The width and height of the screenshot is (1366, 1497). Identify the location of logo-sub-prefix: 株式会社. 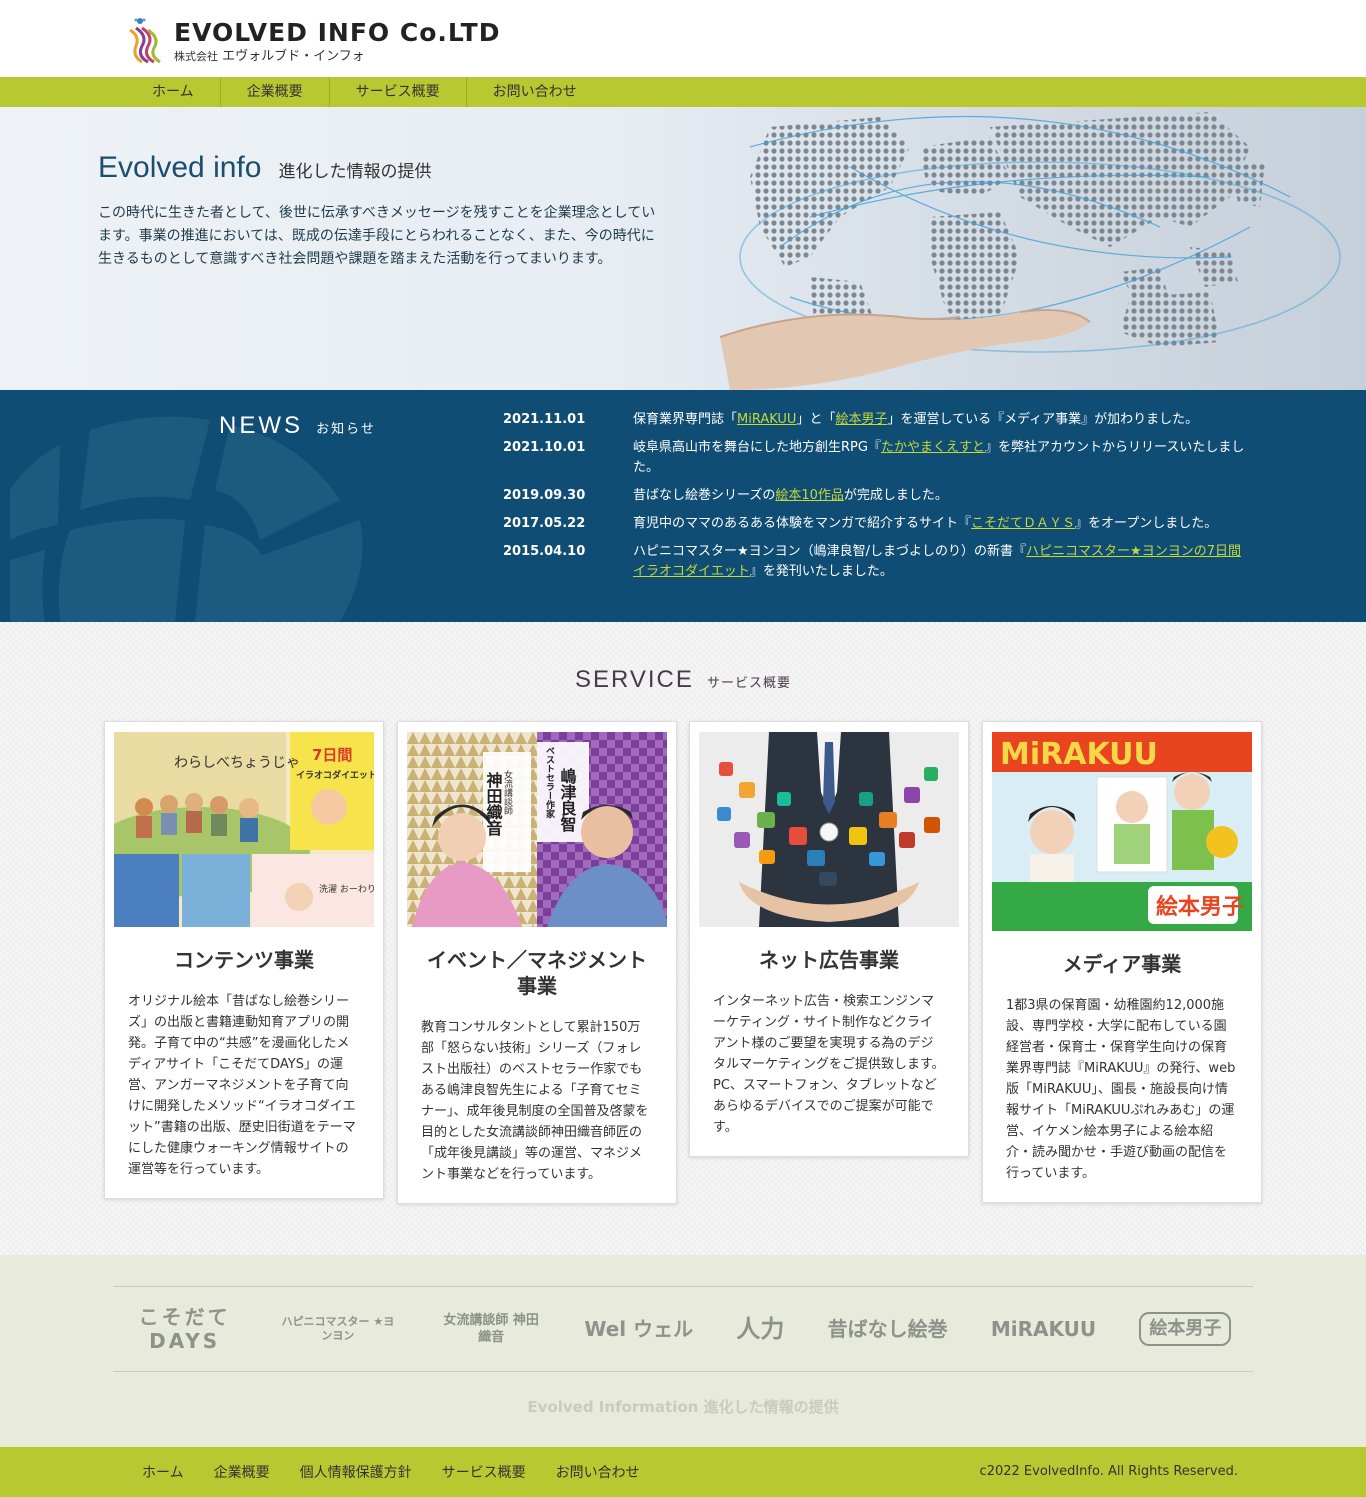
(196, 56).